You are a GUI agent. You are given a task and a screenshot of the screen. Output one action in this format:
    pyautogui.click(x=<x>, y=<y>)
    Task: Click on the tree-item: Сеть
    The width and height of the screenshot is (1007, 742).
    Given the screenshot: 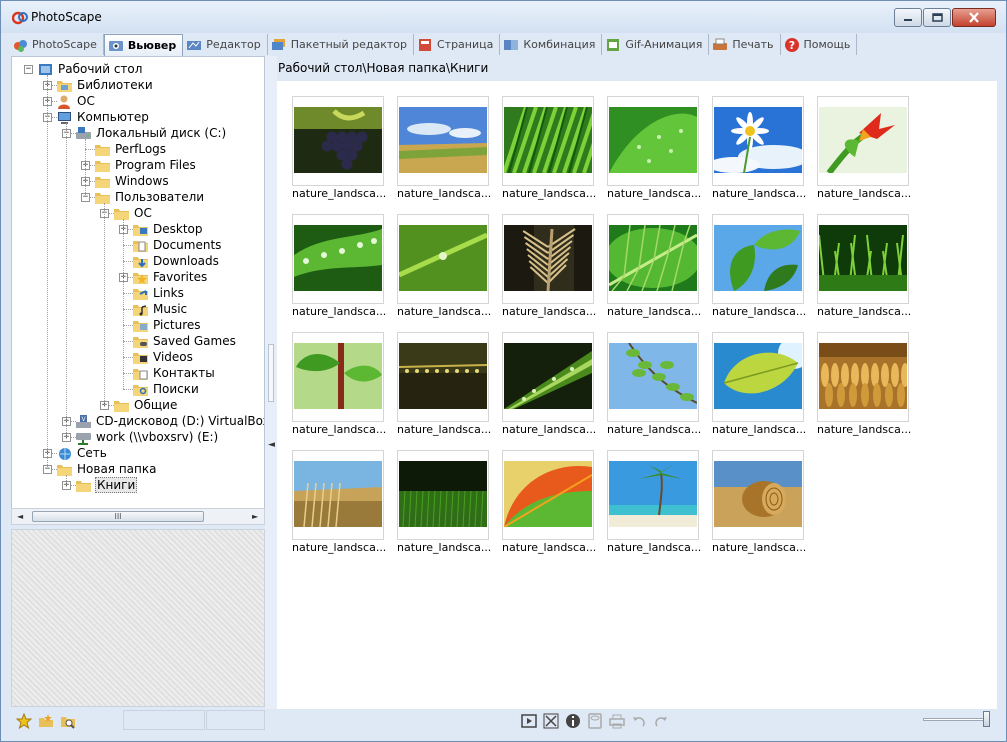 What is the action you would take?
    pyautogui.click(x=82, y=453)
    